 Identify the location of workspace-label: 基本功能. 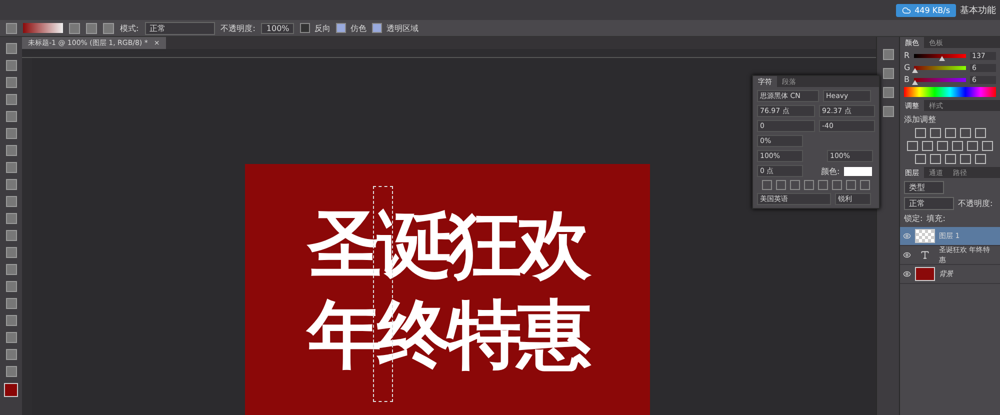
(978, 10).